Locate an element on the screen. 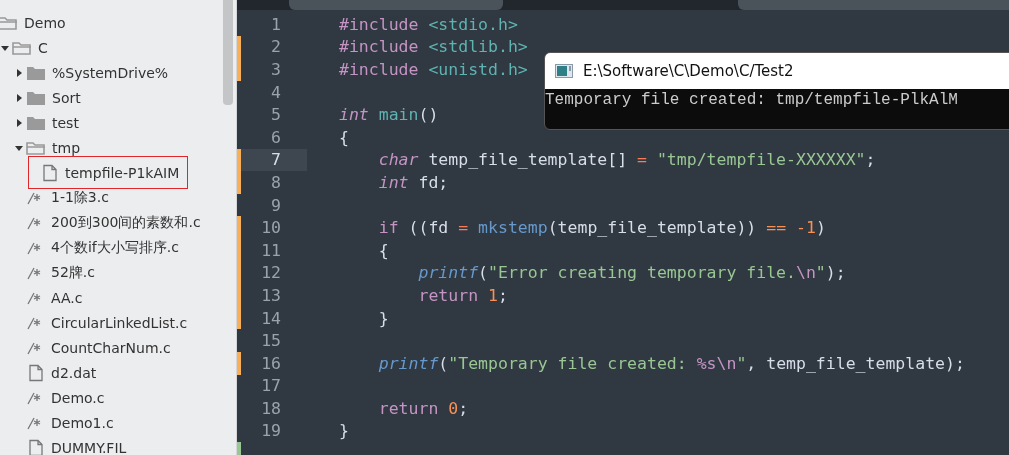 This screenshot has height=455, width=1009. folder-name: %SystemDrive% is located at coordinates (110, 72).